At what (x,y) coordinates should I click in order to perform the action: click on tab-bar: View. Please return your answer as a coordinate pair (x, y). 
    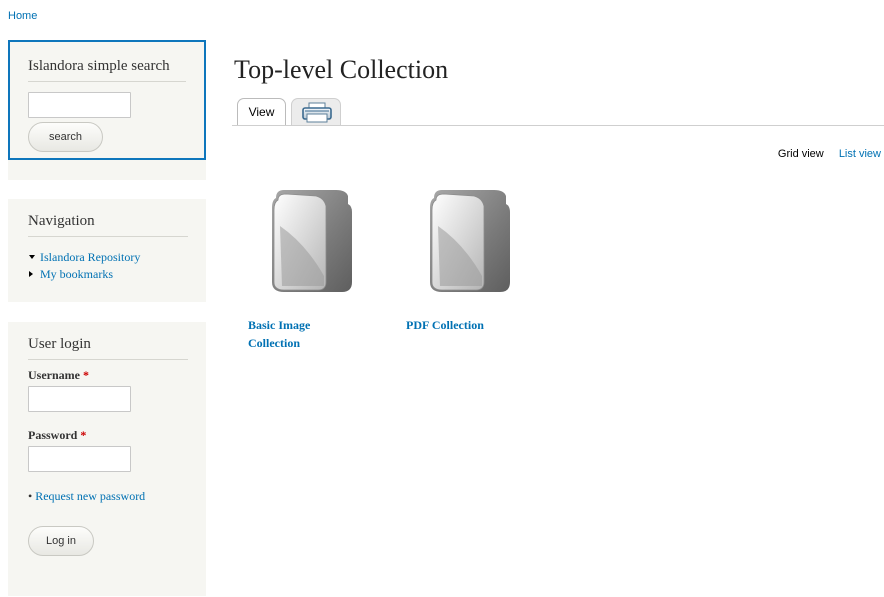
    Looking at the image, I should click on (558, 112).